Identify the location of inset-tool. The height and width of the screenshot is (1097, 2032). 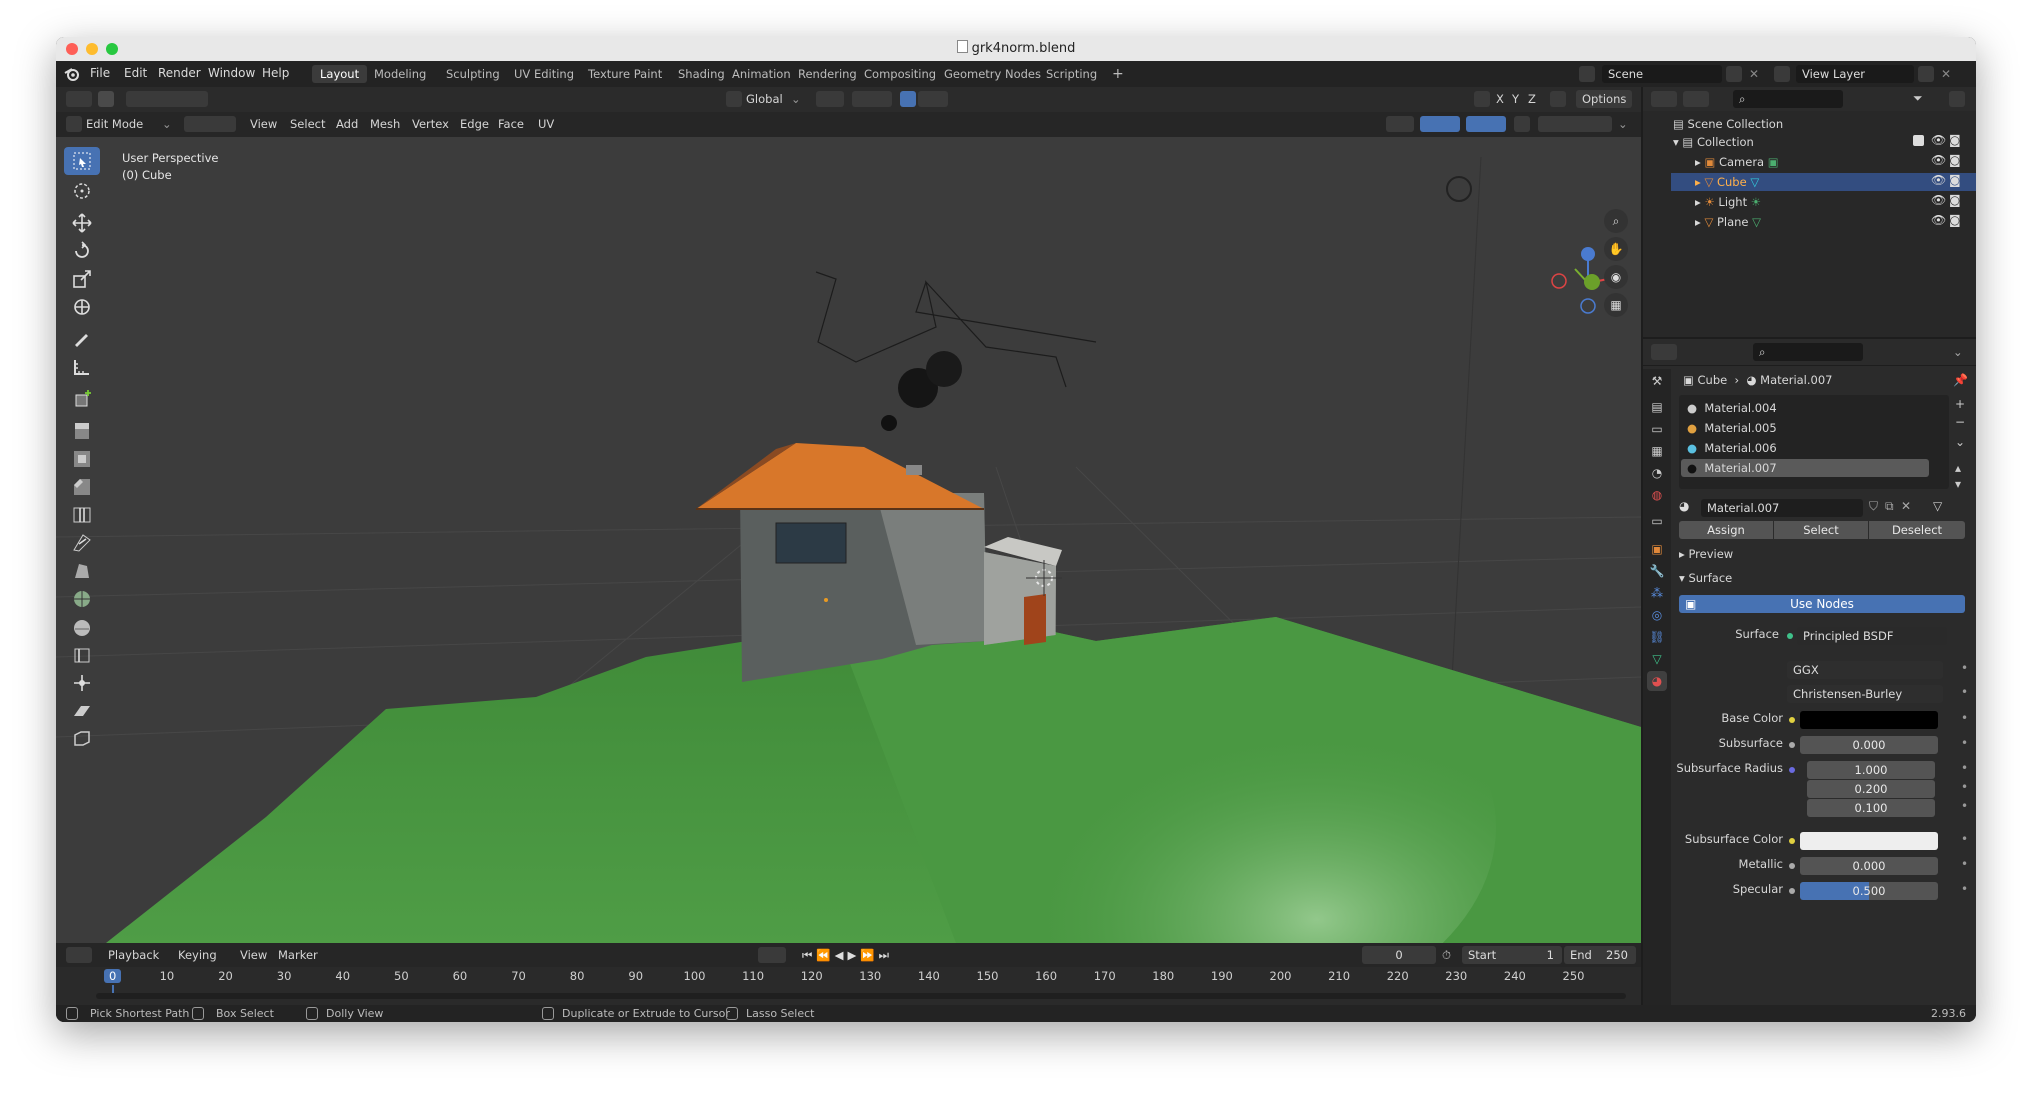
(82, 459).